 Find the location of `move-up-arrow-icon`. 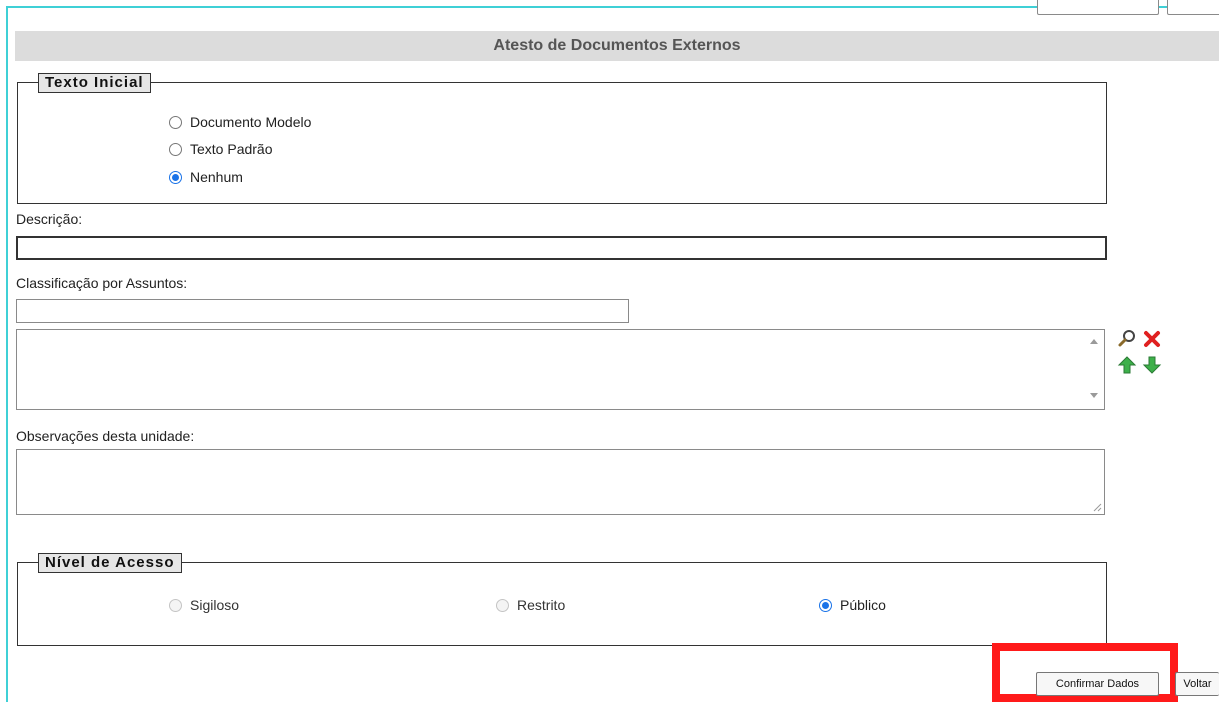

move-up-arrow-icon is located at coordinates (1127, 365).